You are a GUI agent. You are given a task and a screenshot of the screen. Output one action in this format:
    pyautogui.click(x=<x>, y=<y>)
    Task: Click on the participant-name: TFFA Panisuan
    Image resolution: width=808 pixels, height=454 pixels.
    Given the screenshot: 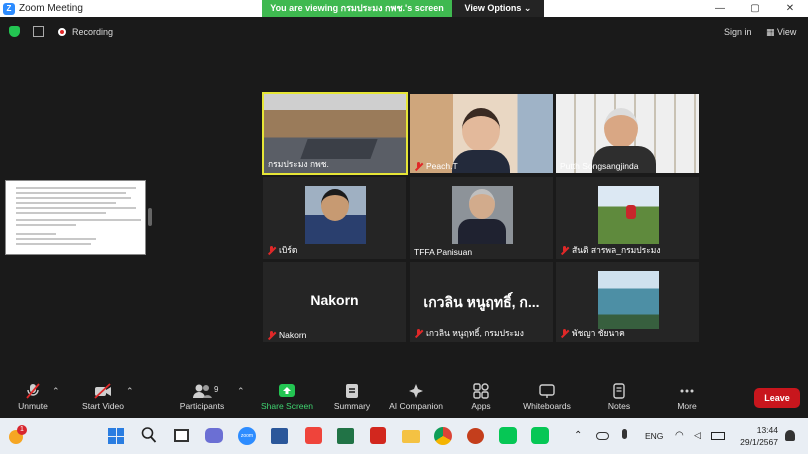 What is the action you would take?
    pyautogui.click(x=443, y=252)
    